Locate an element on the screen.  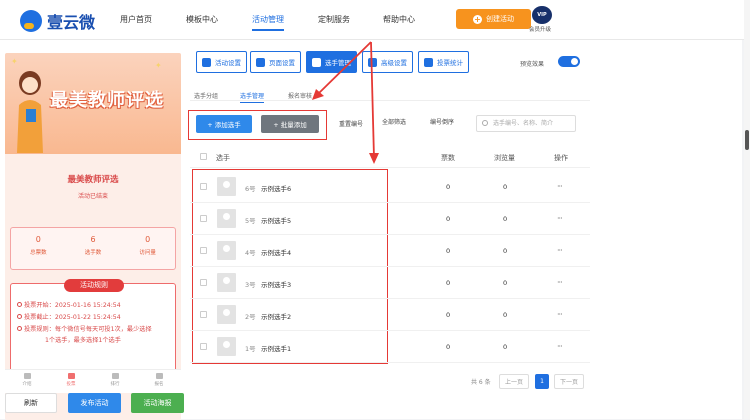
subtab-contestant-groups: 选手分组 is located at coordinates (206, 95).